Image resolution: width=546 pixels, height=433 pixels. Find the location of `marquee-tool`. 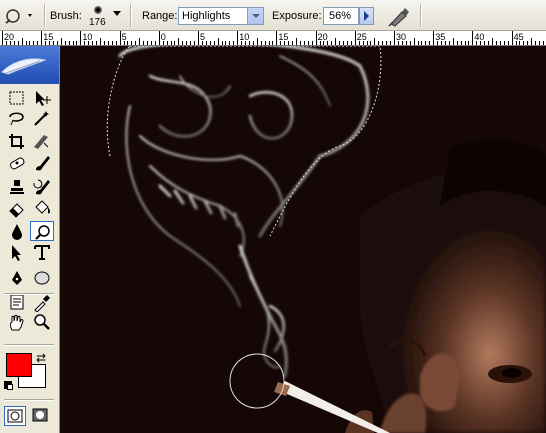

marquee-tool is located at coordinates (17, 98).